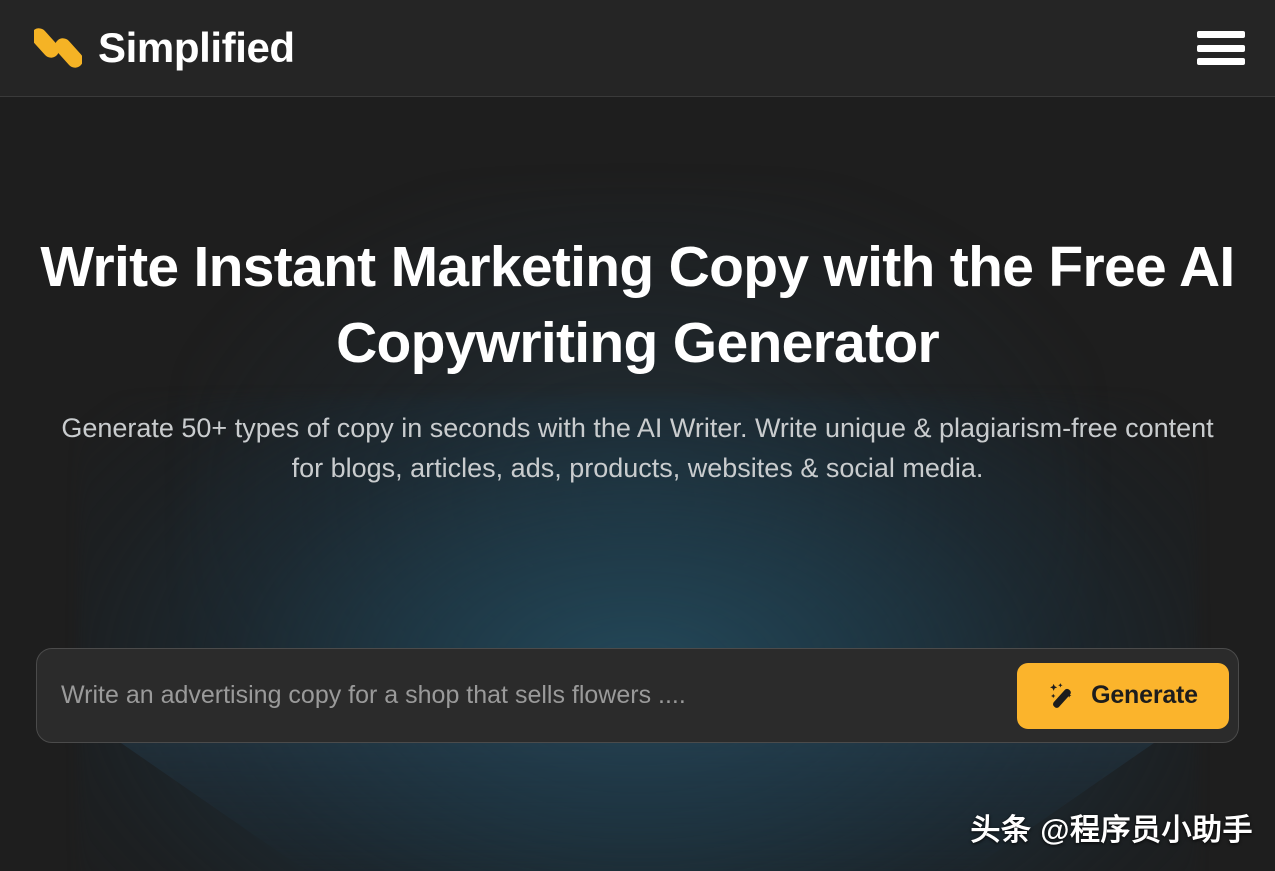  Describe the element at coordinates (196, 47) in the screenshot. I see `brand-name: Simplified` at that location.